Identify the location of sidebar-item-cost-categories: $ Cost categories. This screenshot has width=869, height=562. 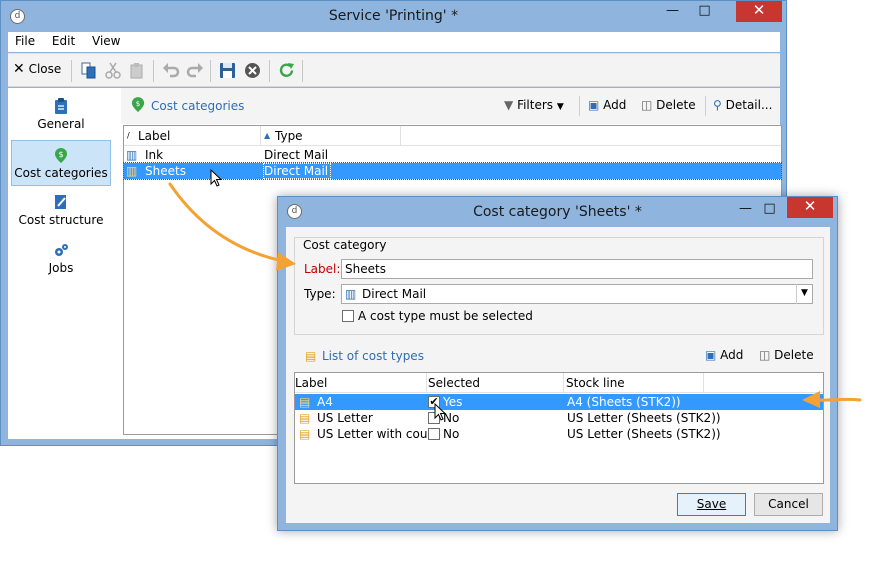
(61, 163).